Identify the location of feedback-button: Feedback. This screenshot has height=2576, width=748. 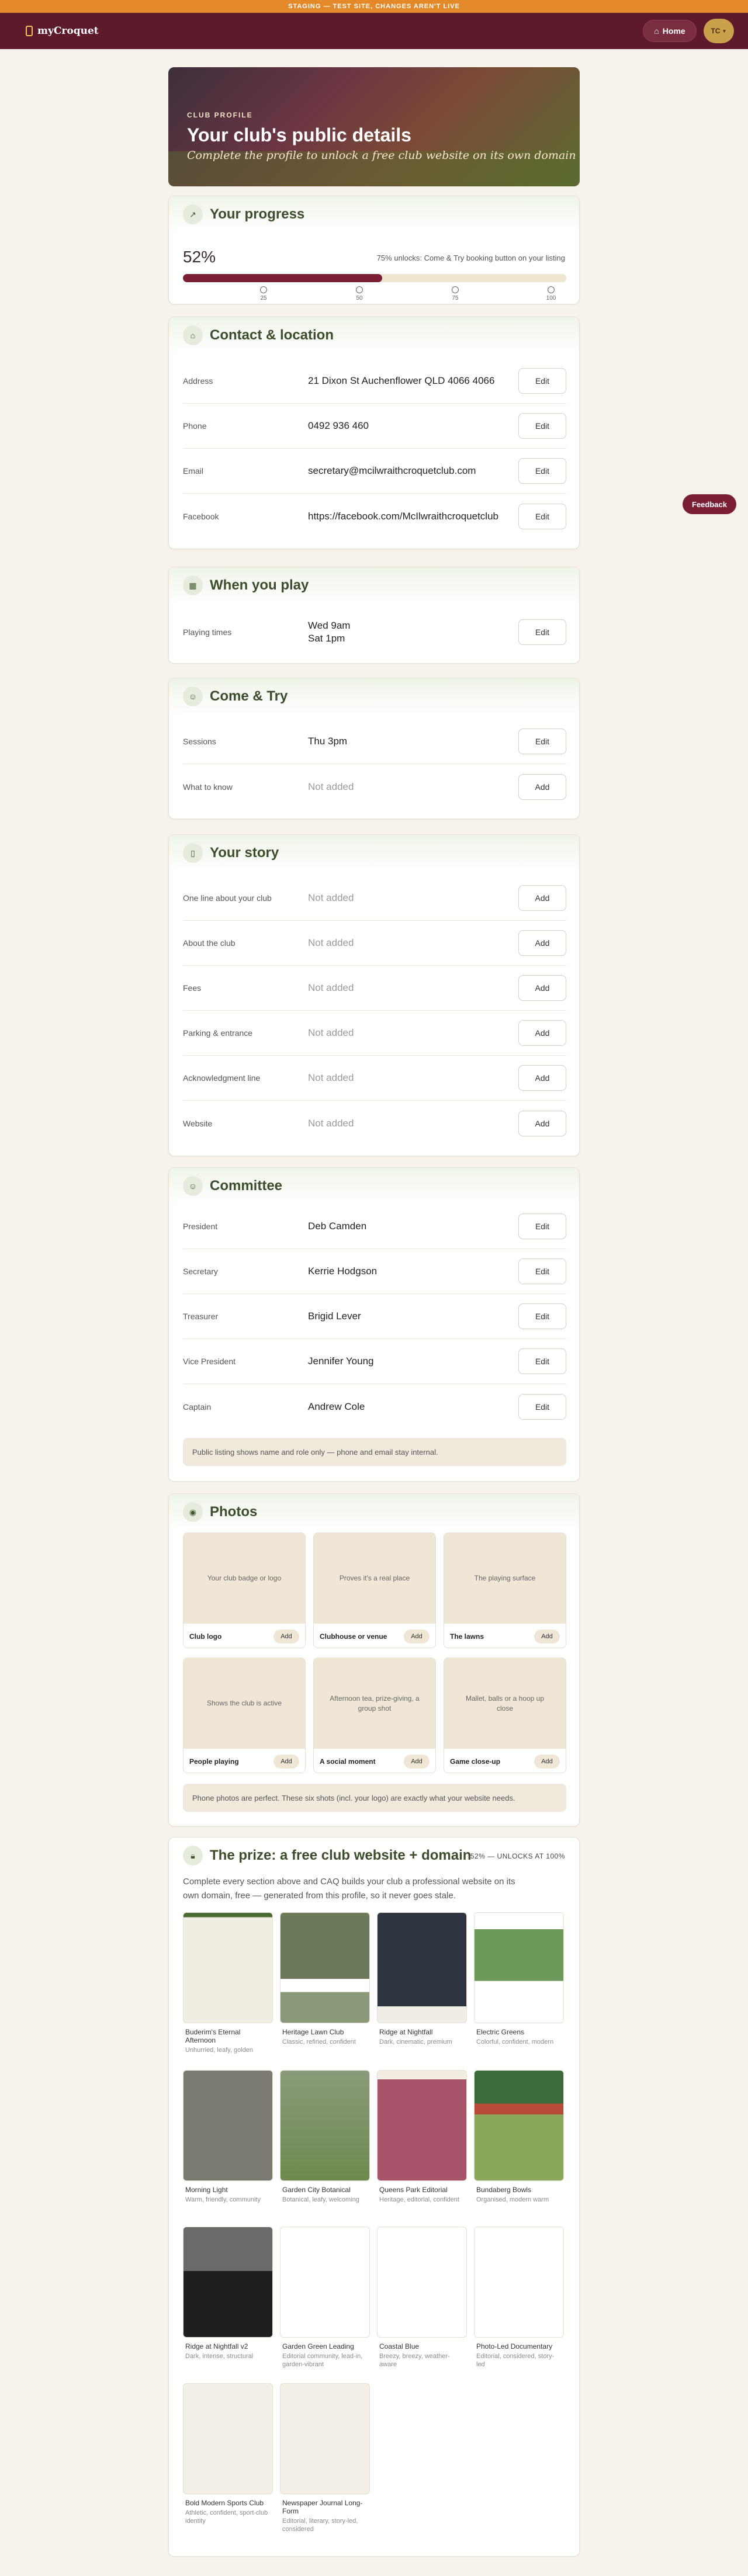
(709, 504).